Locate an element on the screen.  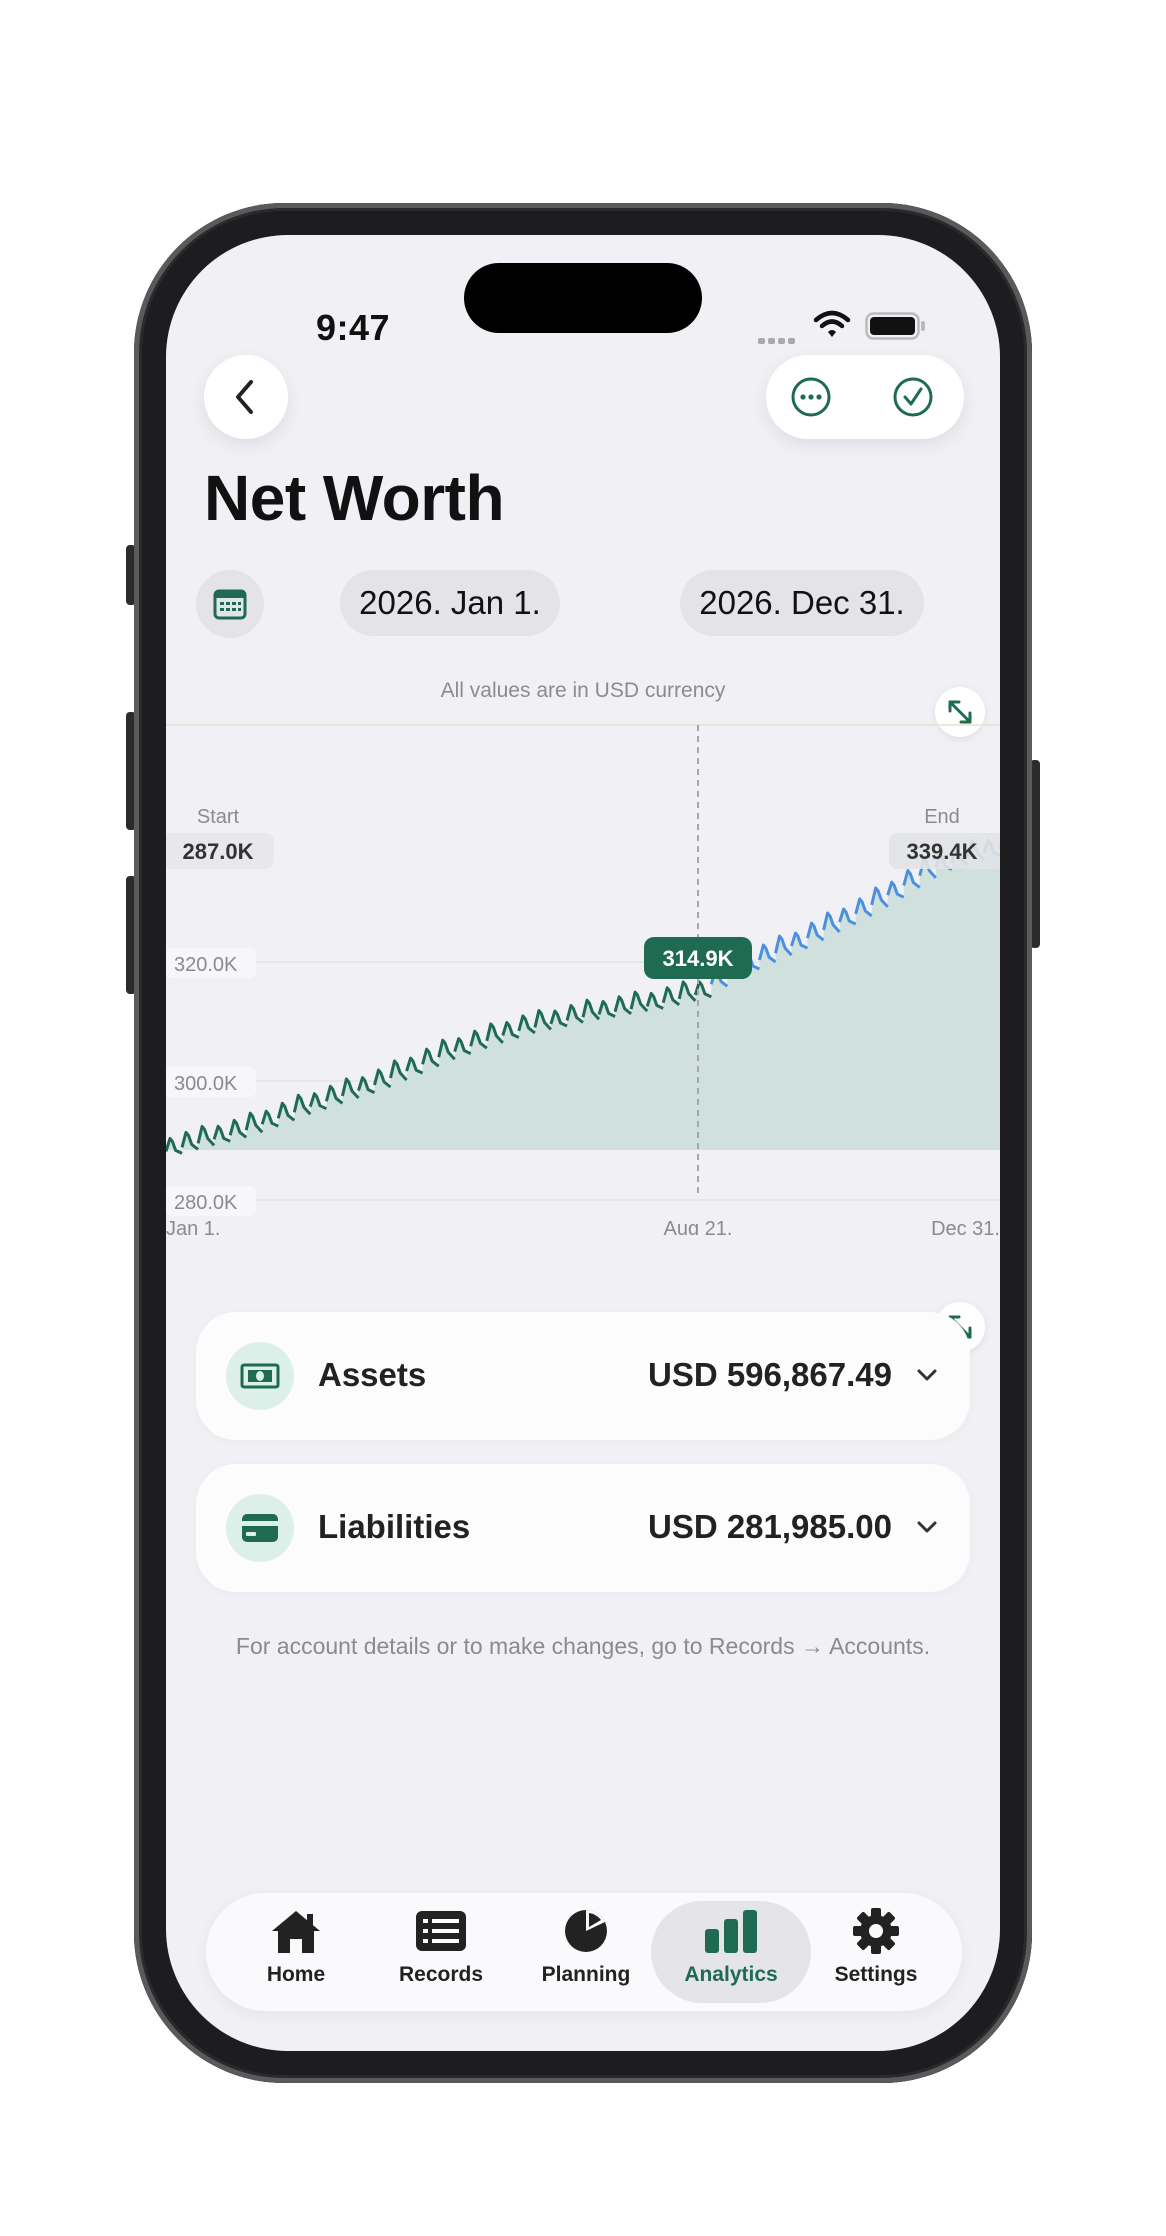
y-tick-label: 320.0K is located at coordinates (206, 965).